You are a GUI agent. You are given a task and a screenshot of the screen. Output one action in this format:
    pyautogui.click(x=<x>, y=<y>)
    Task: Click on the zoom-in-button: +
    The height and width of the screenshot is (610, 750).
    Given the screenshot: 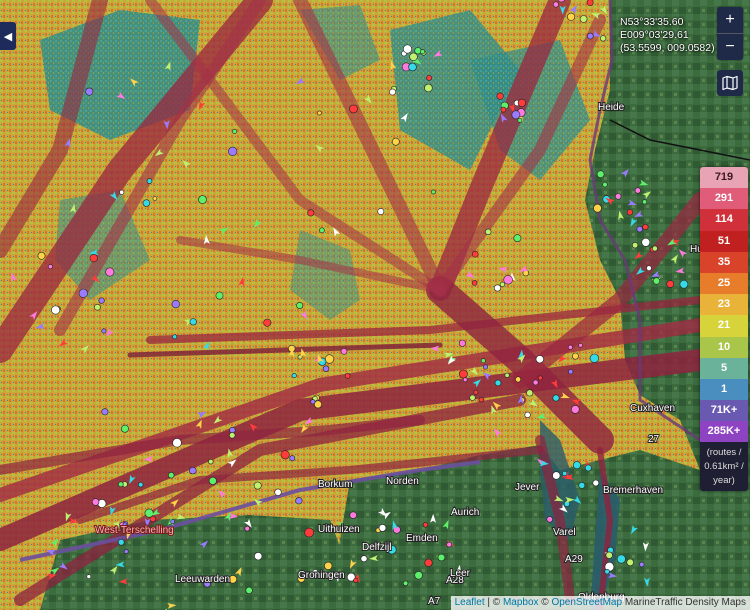 What is the action you would take?
    pyautogui.click(x=730, y=20)
    